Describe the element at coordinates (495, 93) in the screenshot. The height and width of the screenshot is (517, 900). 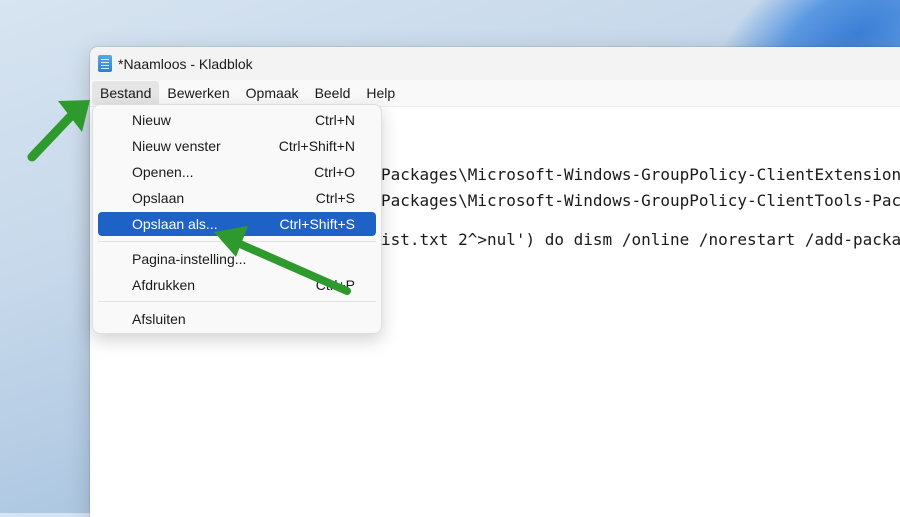
I see `menu-bar: Bestand Bewerken Opmaak Beeld Help` at that location.